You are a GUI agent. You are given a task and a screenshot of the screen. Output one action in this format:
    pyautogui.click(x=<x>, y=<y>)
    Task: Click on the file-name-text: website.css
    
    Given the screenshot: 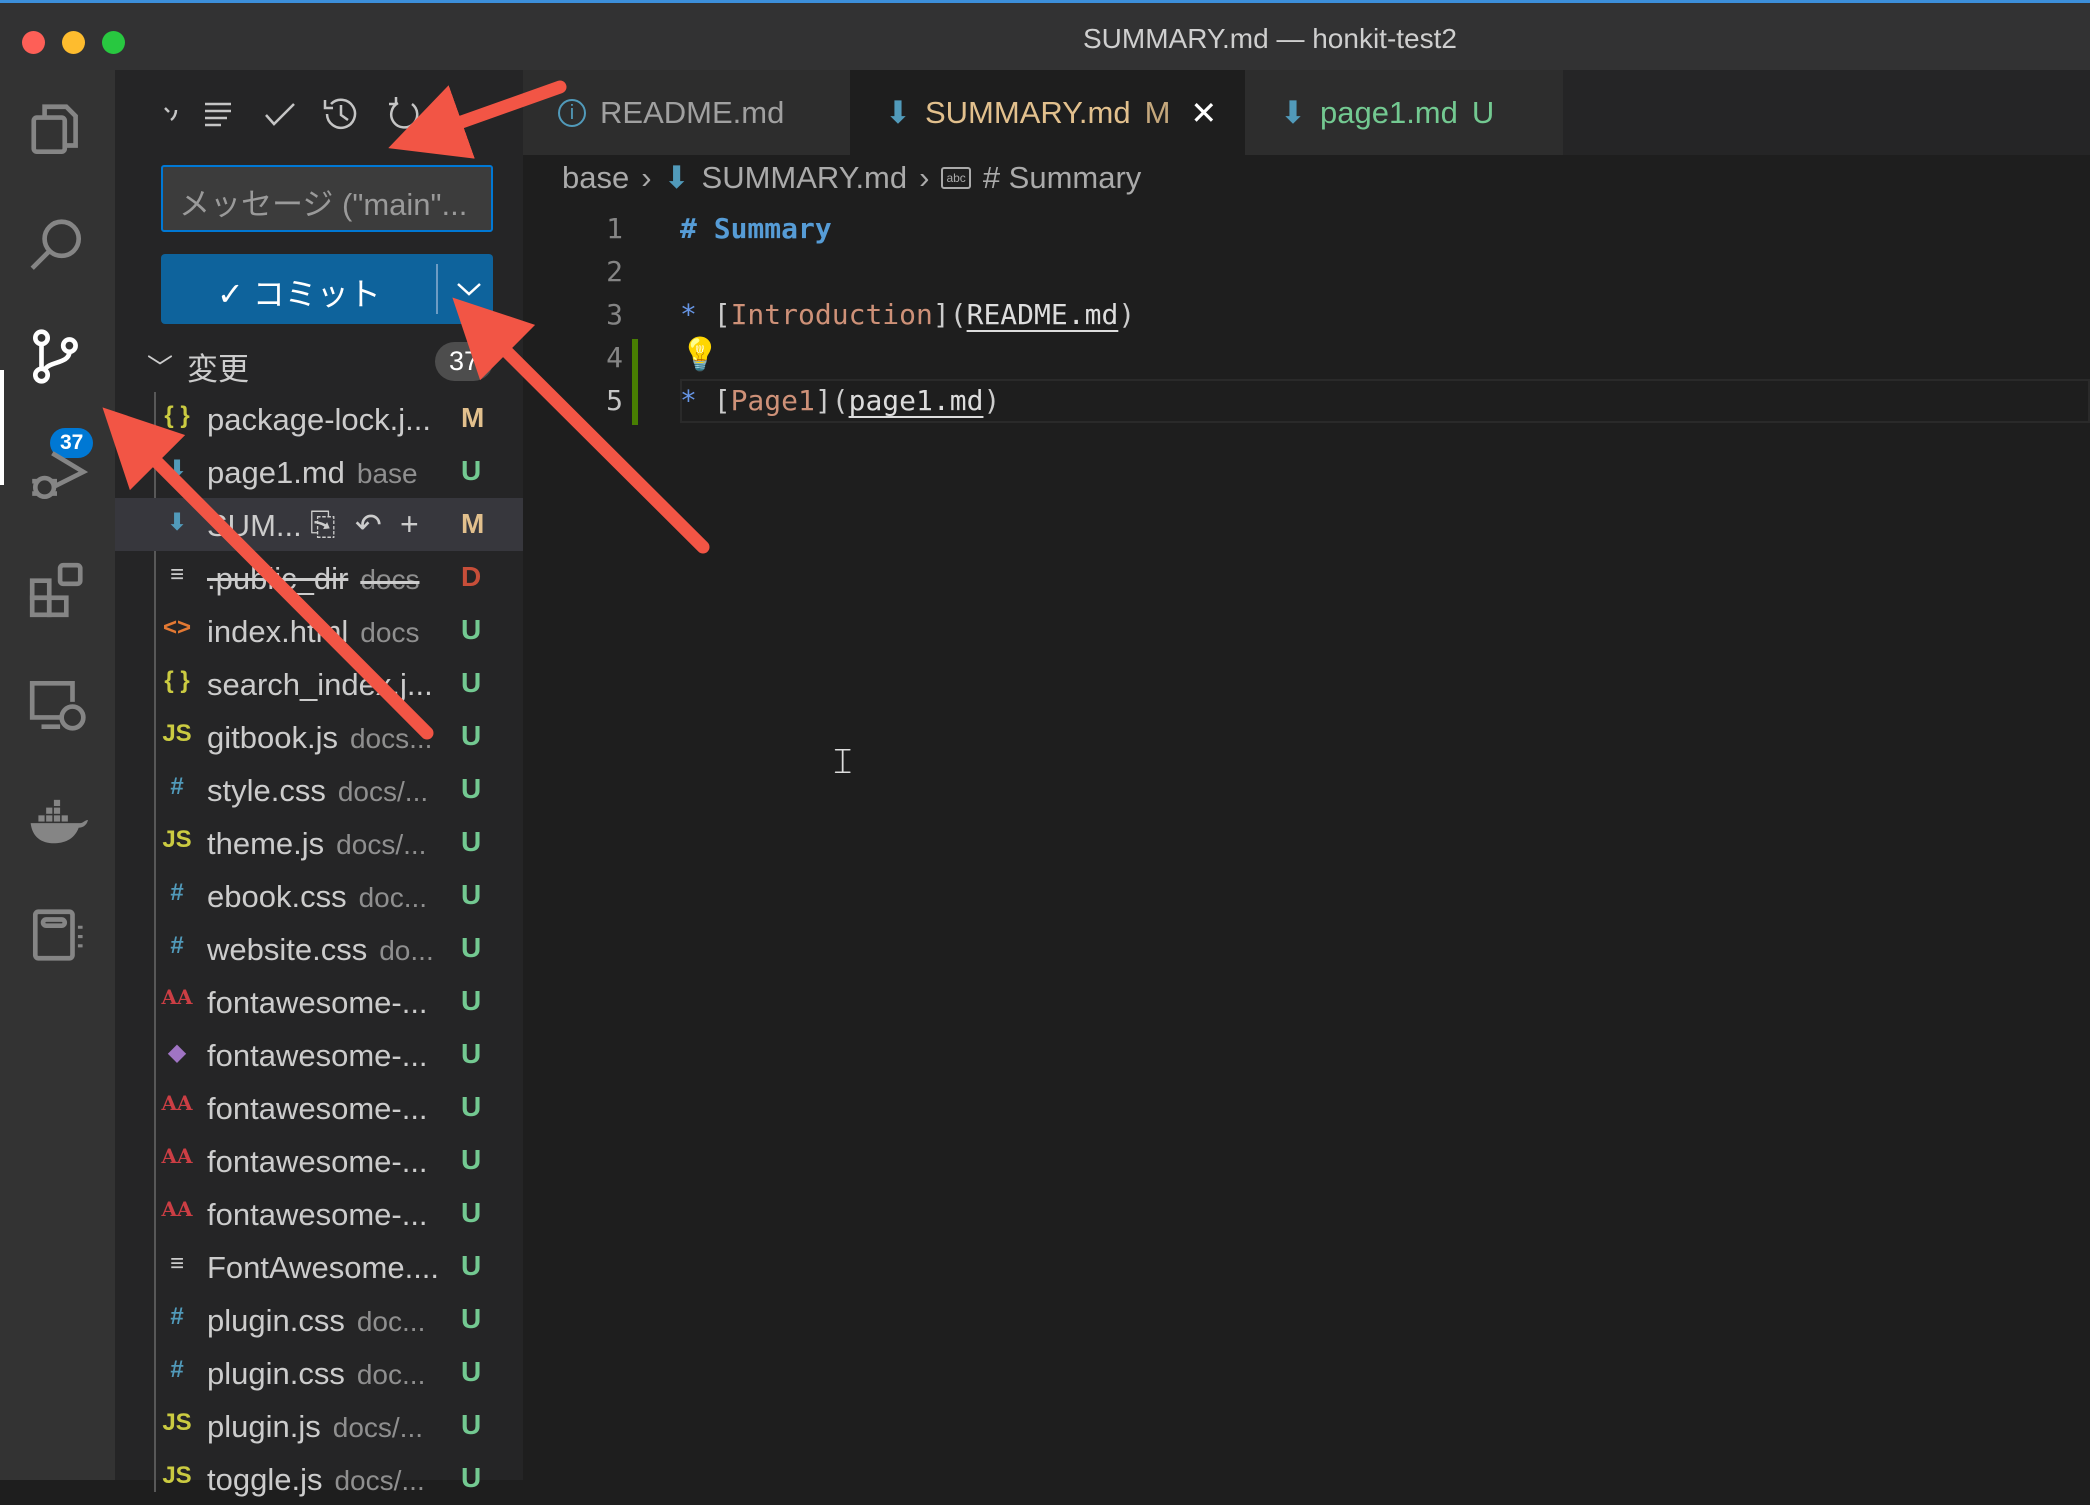 What is the action you would take?
    pyautogui.click(x=287, y=949)
    